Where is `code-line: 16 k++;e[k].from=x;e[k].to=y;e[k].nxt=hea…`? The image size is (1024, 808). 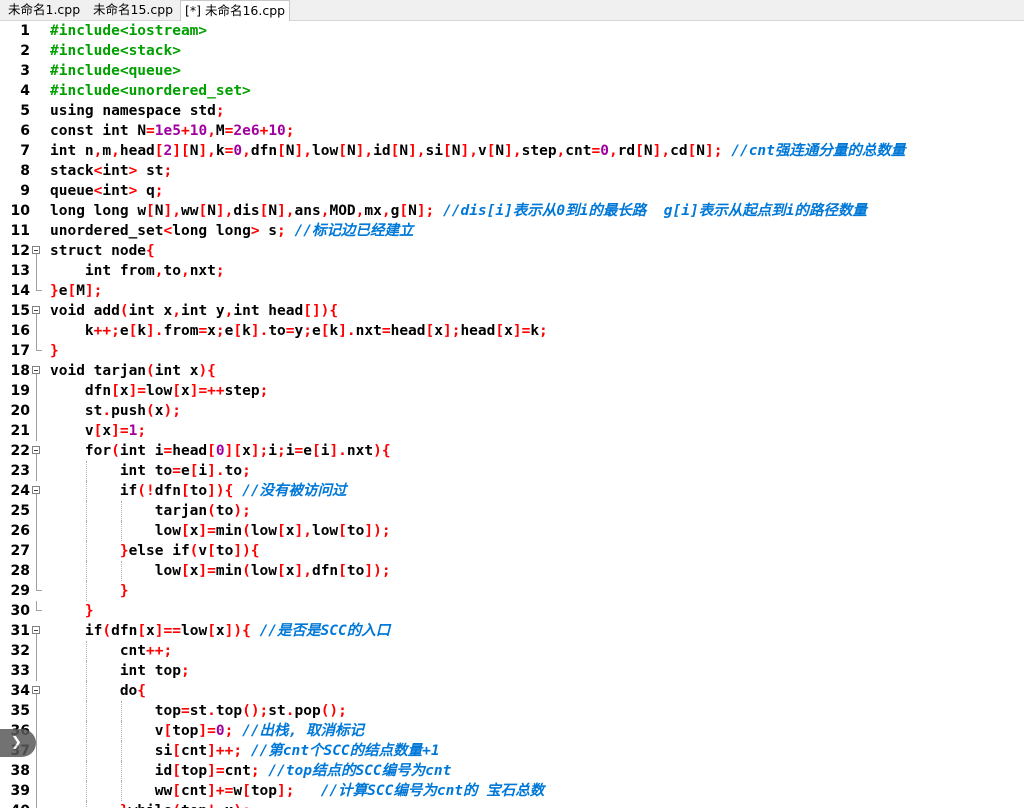 code-line: 16 k++;e[k].from=x;e[k].to=y;e[k].nxt=hea… is located at coordinates (512, 331).